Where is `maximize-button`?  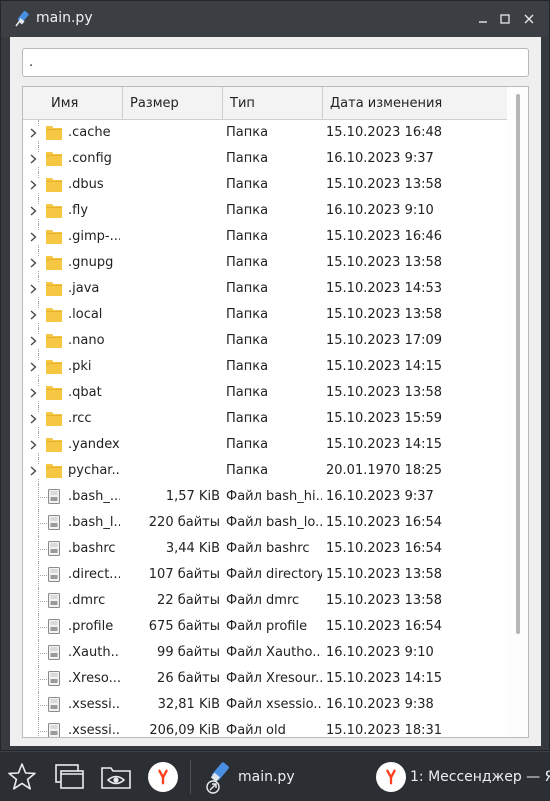 maximize-button is located at coordinates (505, 19).